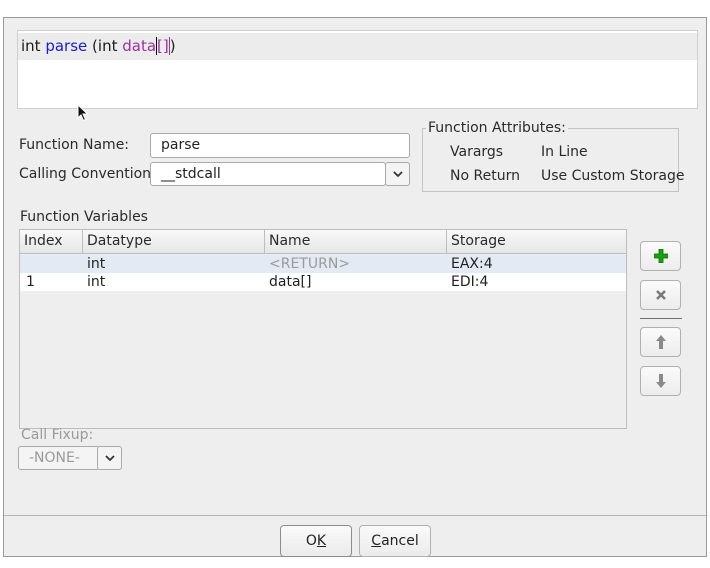  I want to click on remove-variable-button, so click(660, 295).